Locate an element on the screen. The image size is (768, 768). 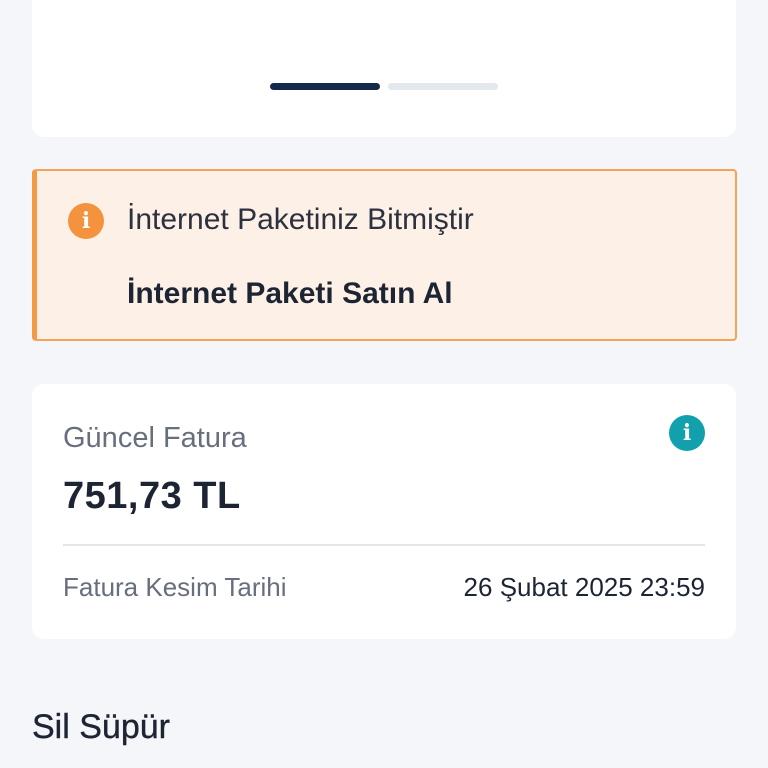
alert-title: İnternet Paketiniz Bitmiştir is located at coordinates (300, 219).